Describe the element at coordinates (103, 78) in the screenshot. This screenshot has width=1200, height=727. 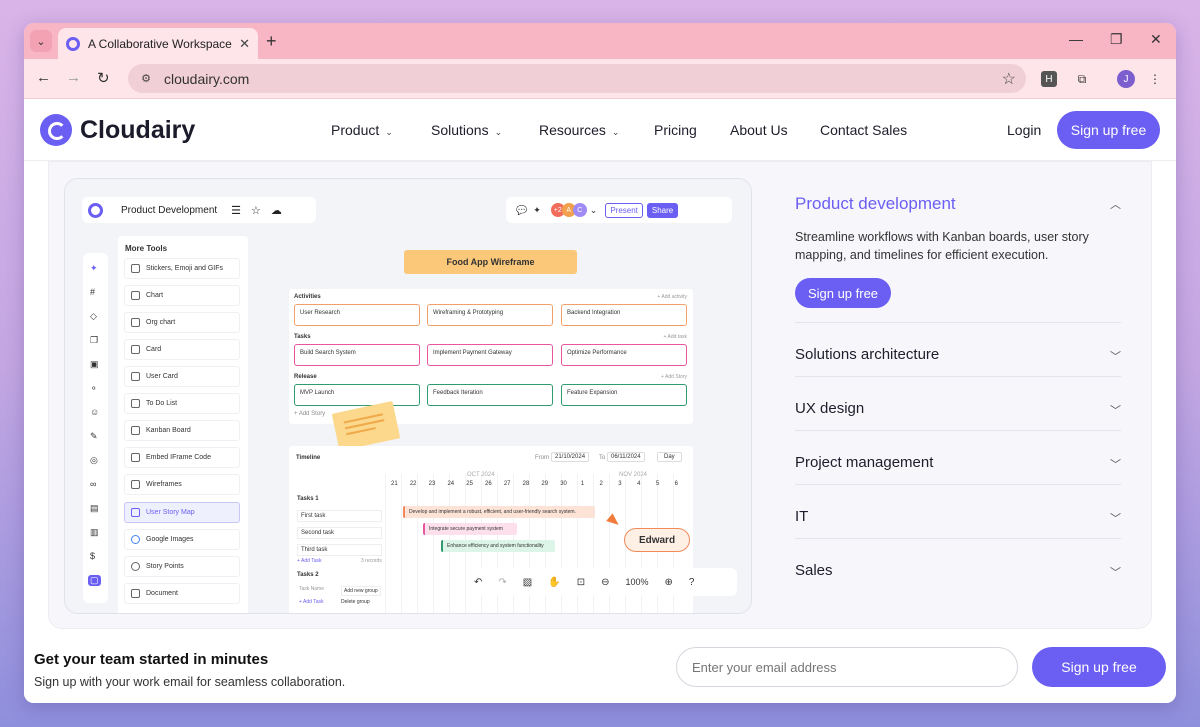
I see `reload-icon: ↻` at that location.